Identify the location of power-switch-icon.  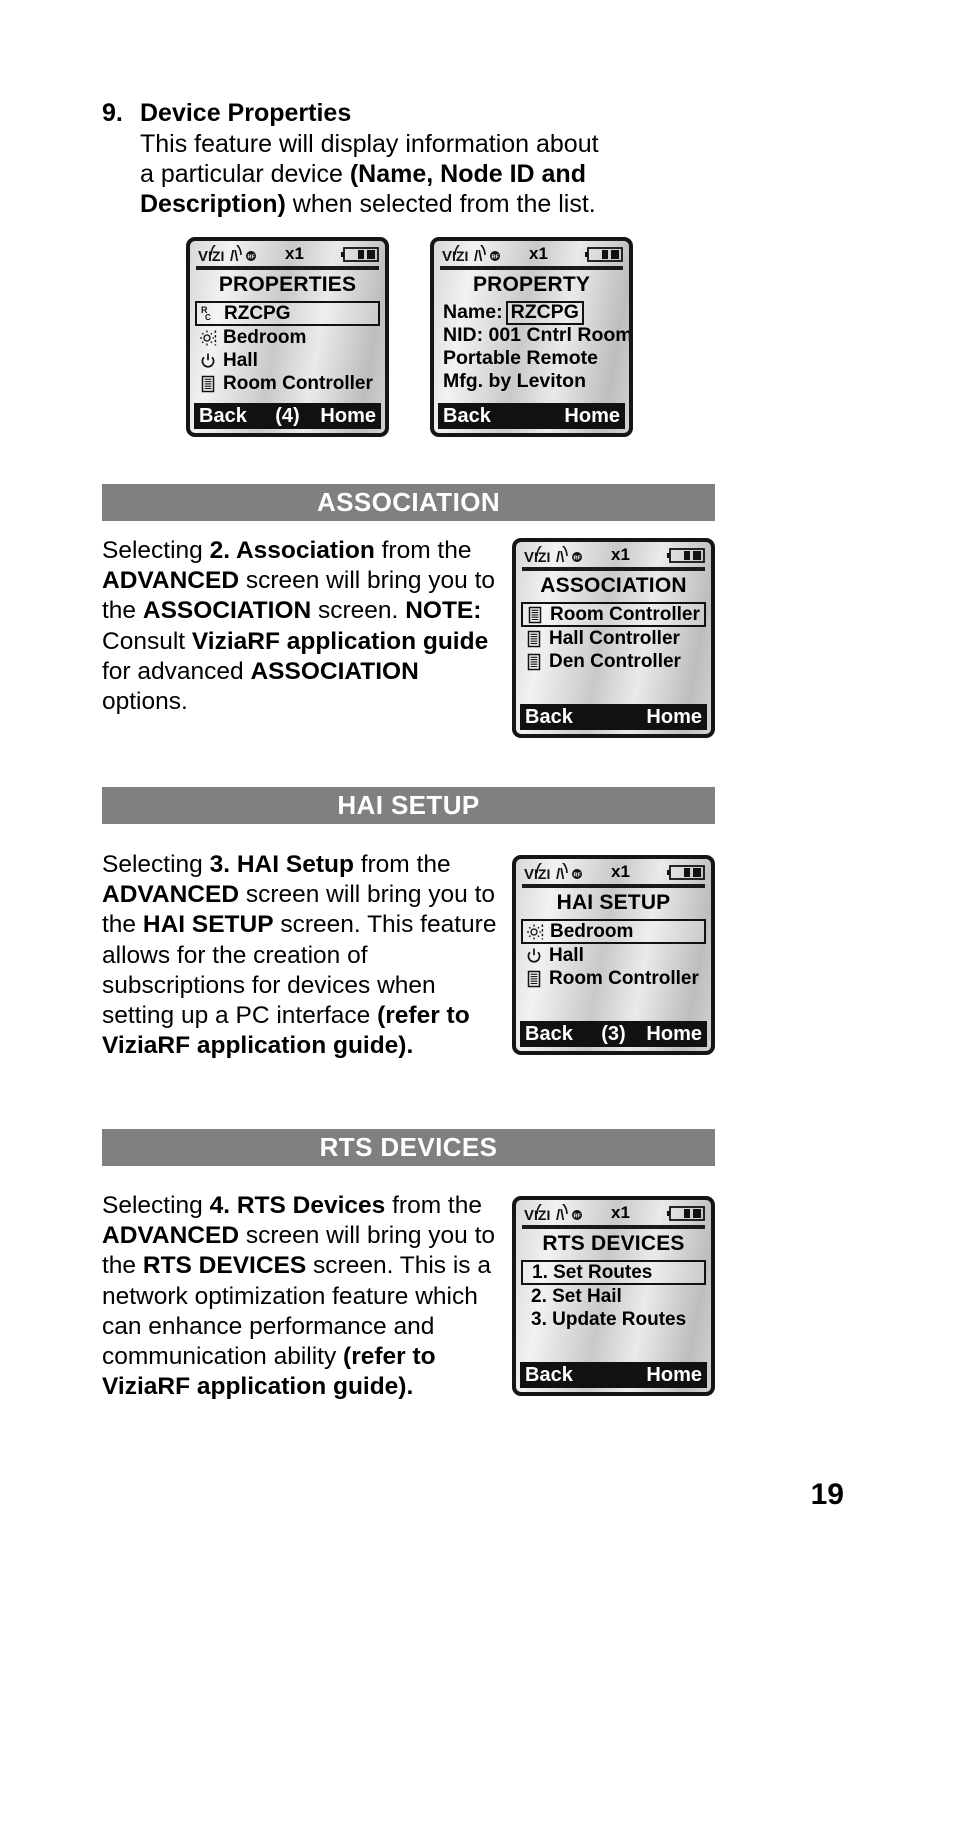
(534, 956).